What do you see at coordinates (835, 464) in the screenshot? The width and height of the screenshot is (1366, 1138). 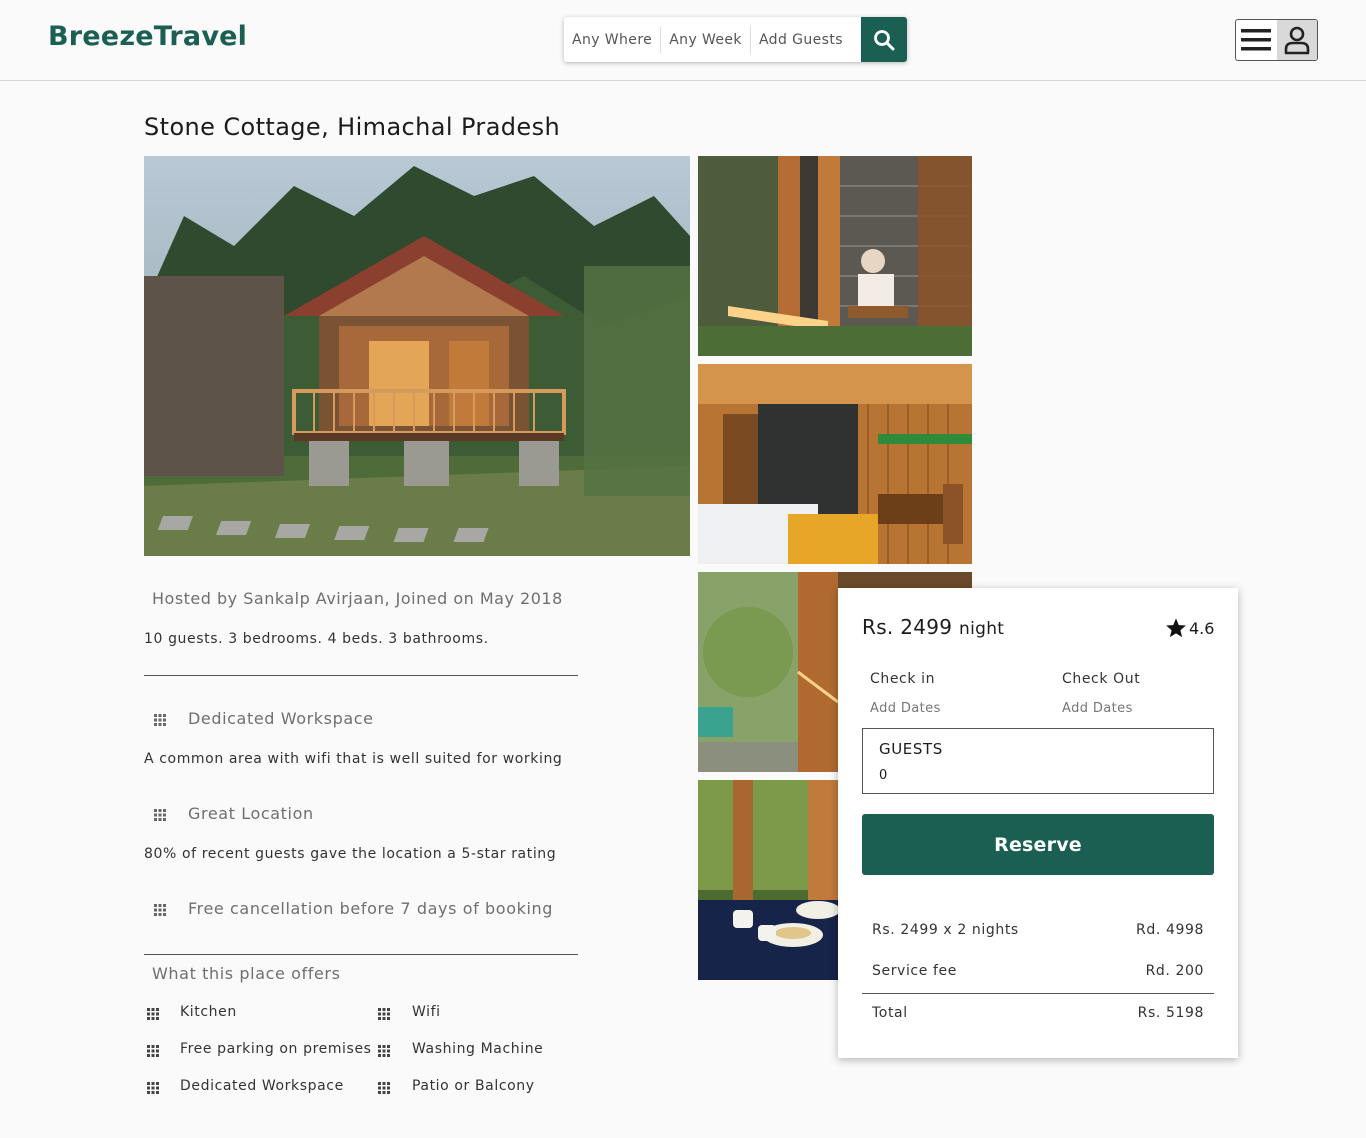 I see `gallery-photo-bedroom` at bounding box center [835, 464].